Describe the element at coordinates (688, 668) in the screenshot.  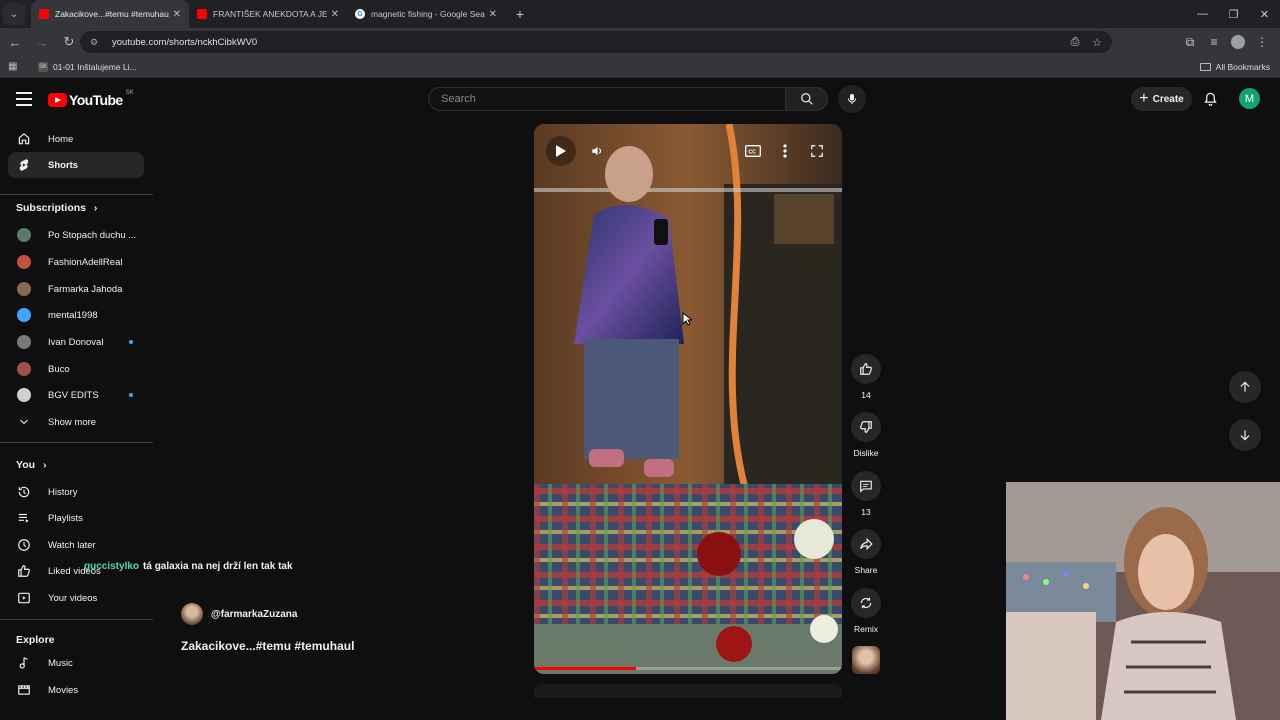
I see `video-progress-bar` at that location.